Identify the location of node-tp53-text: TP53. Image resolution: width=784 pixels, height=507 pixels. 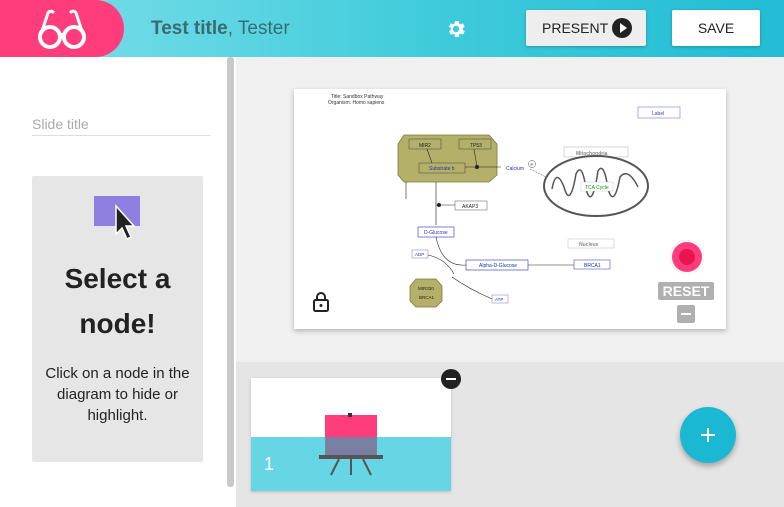
(476, 146).